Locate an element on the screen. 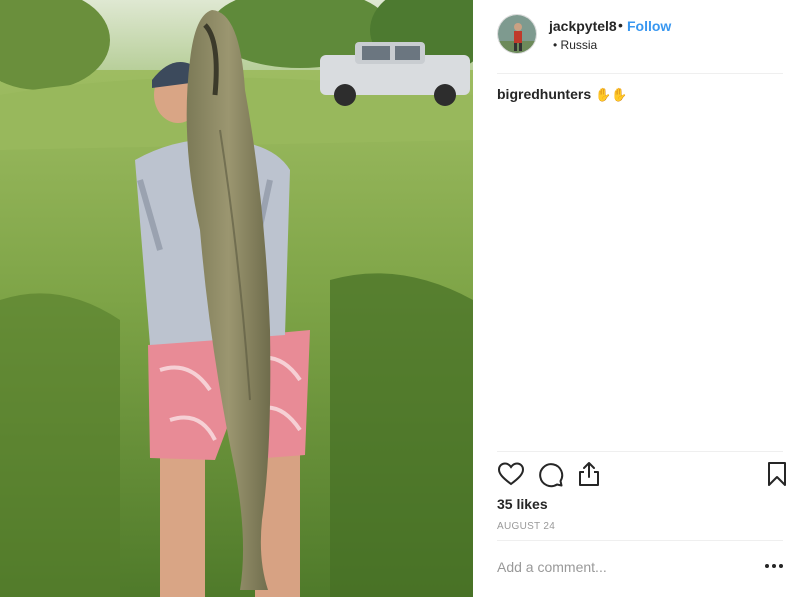 This screenshot has width=805, height=597. comment-icon is located at coordinates (551, 475).